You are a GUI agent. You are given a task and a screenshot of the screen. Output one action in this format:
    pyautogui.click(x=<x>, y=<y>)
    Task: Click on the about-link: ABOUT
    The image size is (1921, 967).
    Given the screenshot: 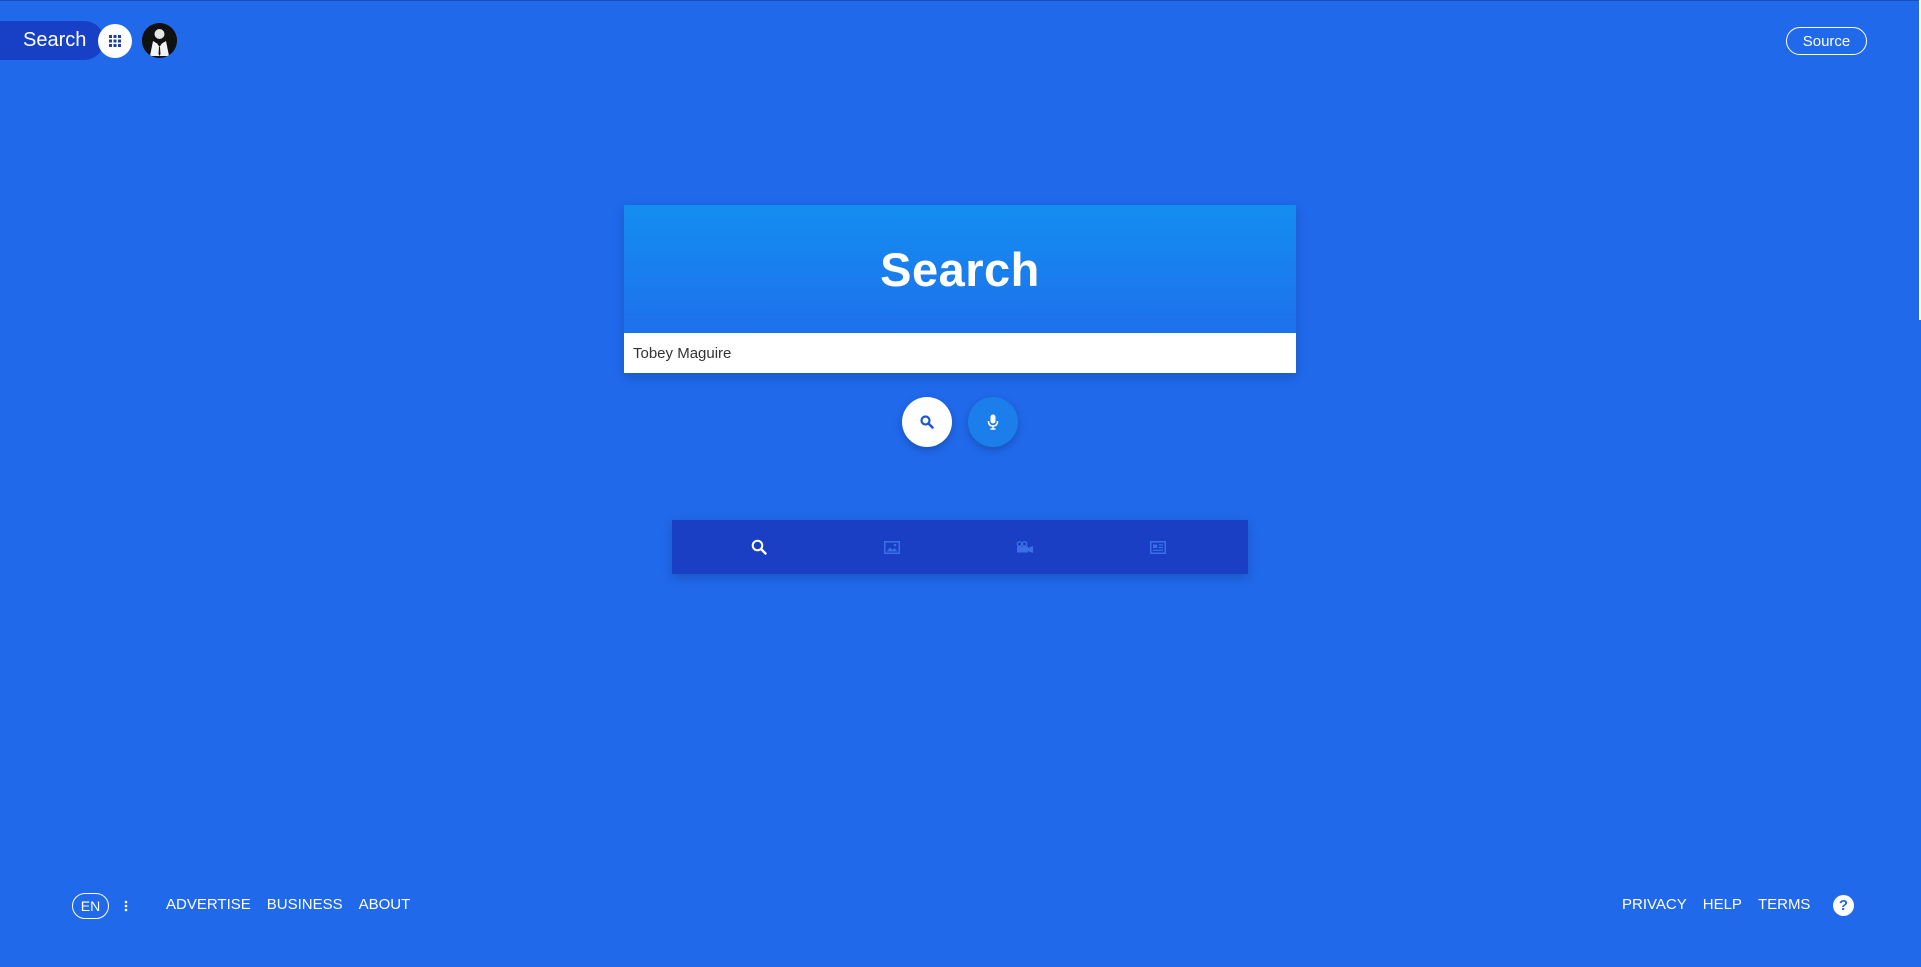 What is the action you would take?
    pyautogui.click(x=385, y=904)
    